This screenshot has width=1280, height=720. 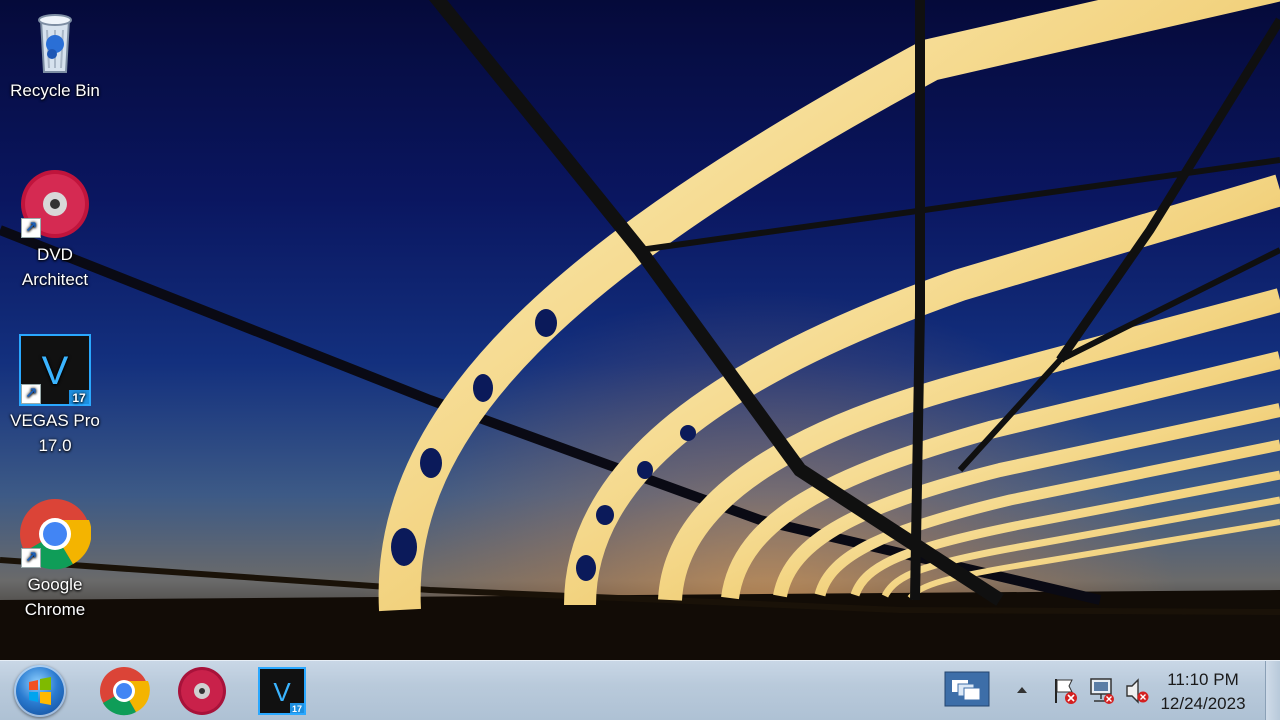 I want to click on vegas-pro-icon: V 17, so click(x=282, y=691).